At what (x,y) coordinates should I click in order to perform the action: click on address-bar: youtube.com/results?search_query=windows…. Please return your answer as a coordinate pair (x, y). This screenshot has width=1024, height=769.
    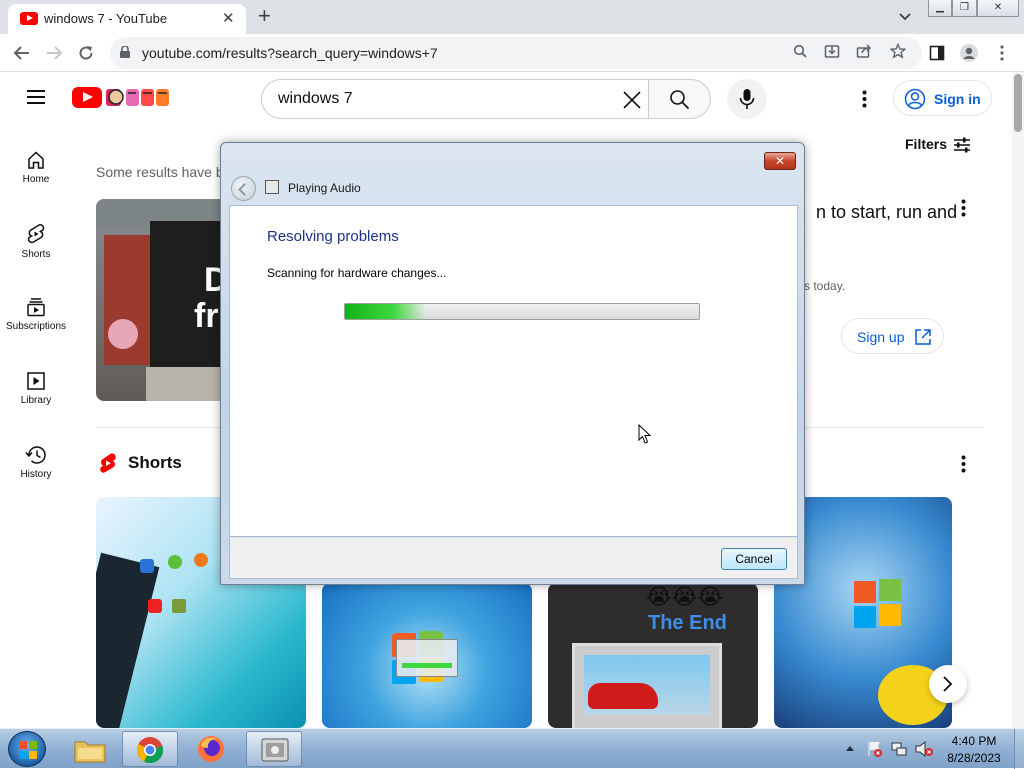
    Looking at the image, I should click on (516, 53).